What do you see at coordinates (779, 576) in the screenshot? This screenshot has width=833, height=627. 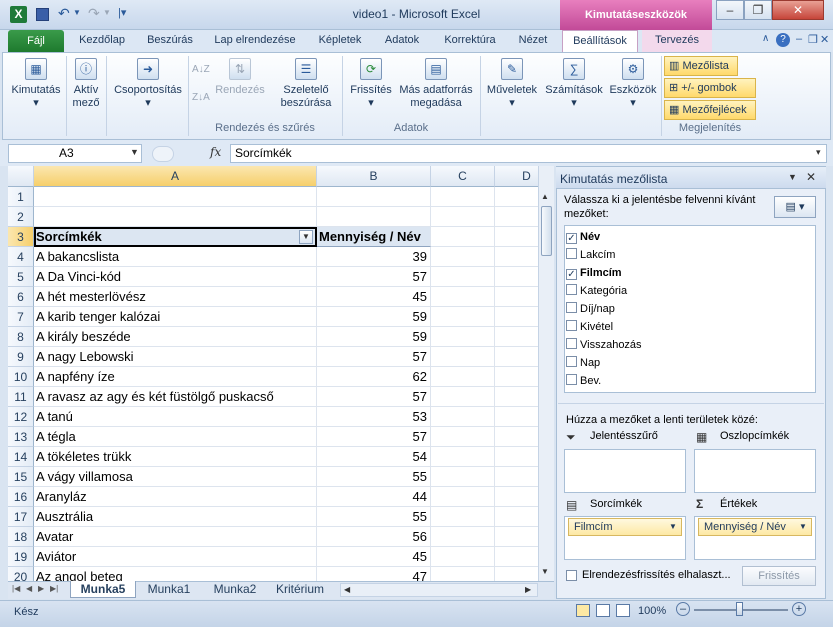 I see `update-button: Frissítés` at bounding box center [779, 576].